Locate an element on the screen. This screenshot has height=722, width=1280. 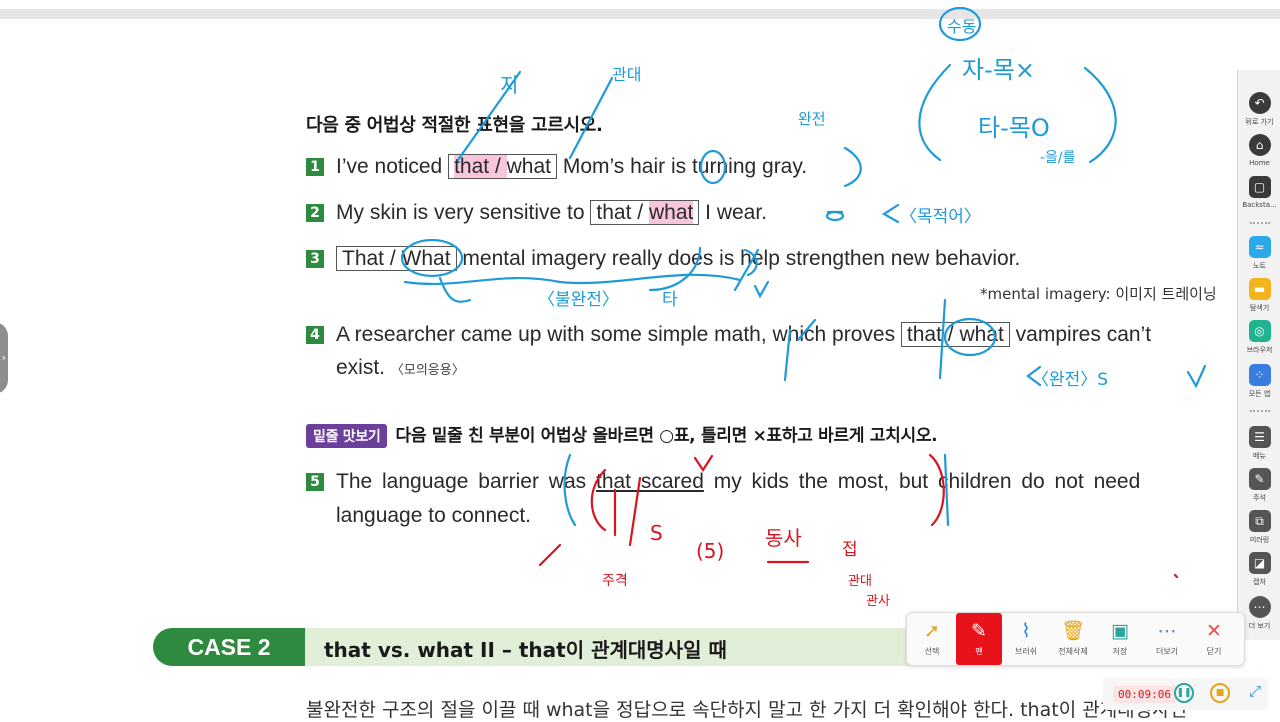
ink-wave is located at coordinates (572, 279).